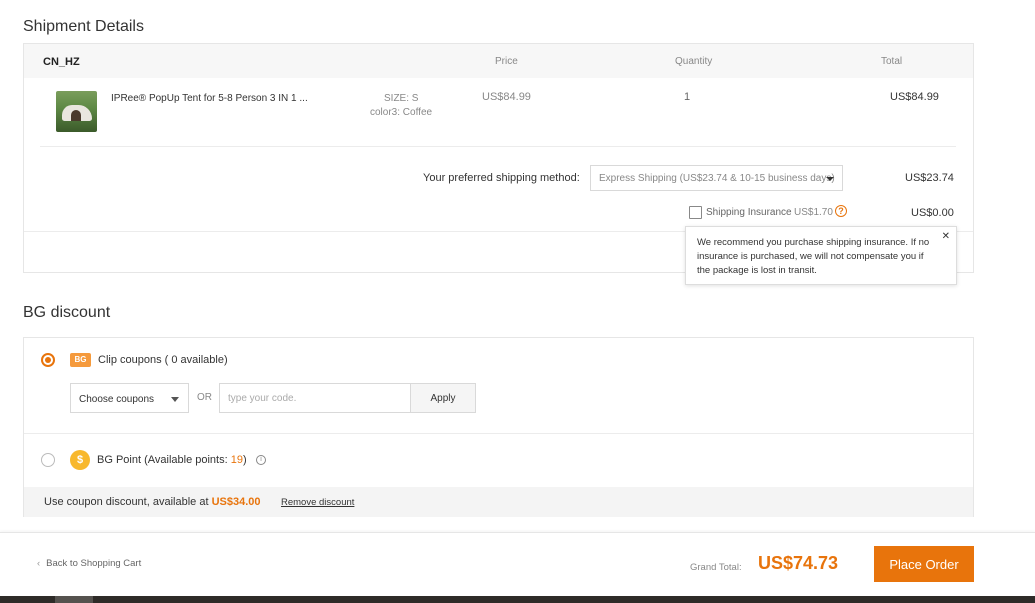 This screenshot has height=603, width=1035. Describe the element at coordinates (48, 460) in the screenshot. I see `bg-point-radio` at that location.